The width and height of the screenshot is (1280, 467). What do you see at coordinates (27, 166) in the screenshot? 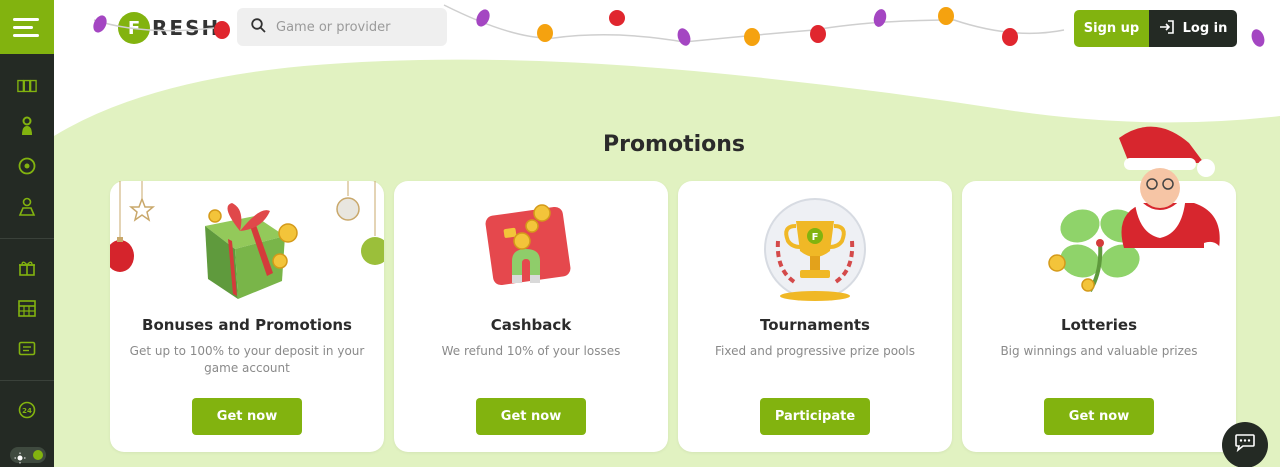
I see `sports-ball-icon` at bounding box center [27, 166].